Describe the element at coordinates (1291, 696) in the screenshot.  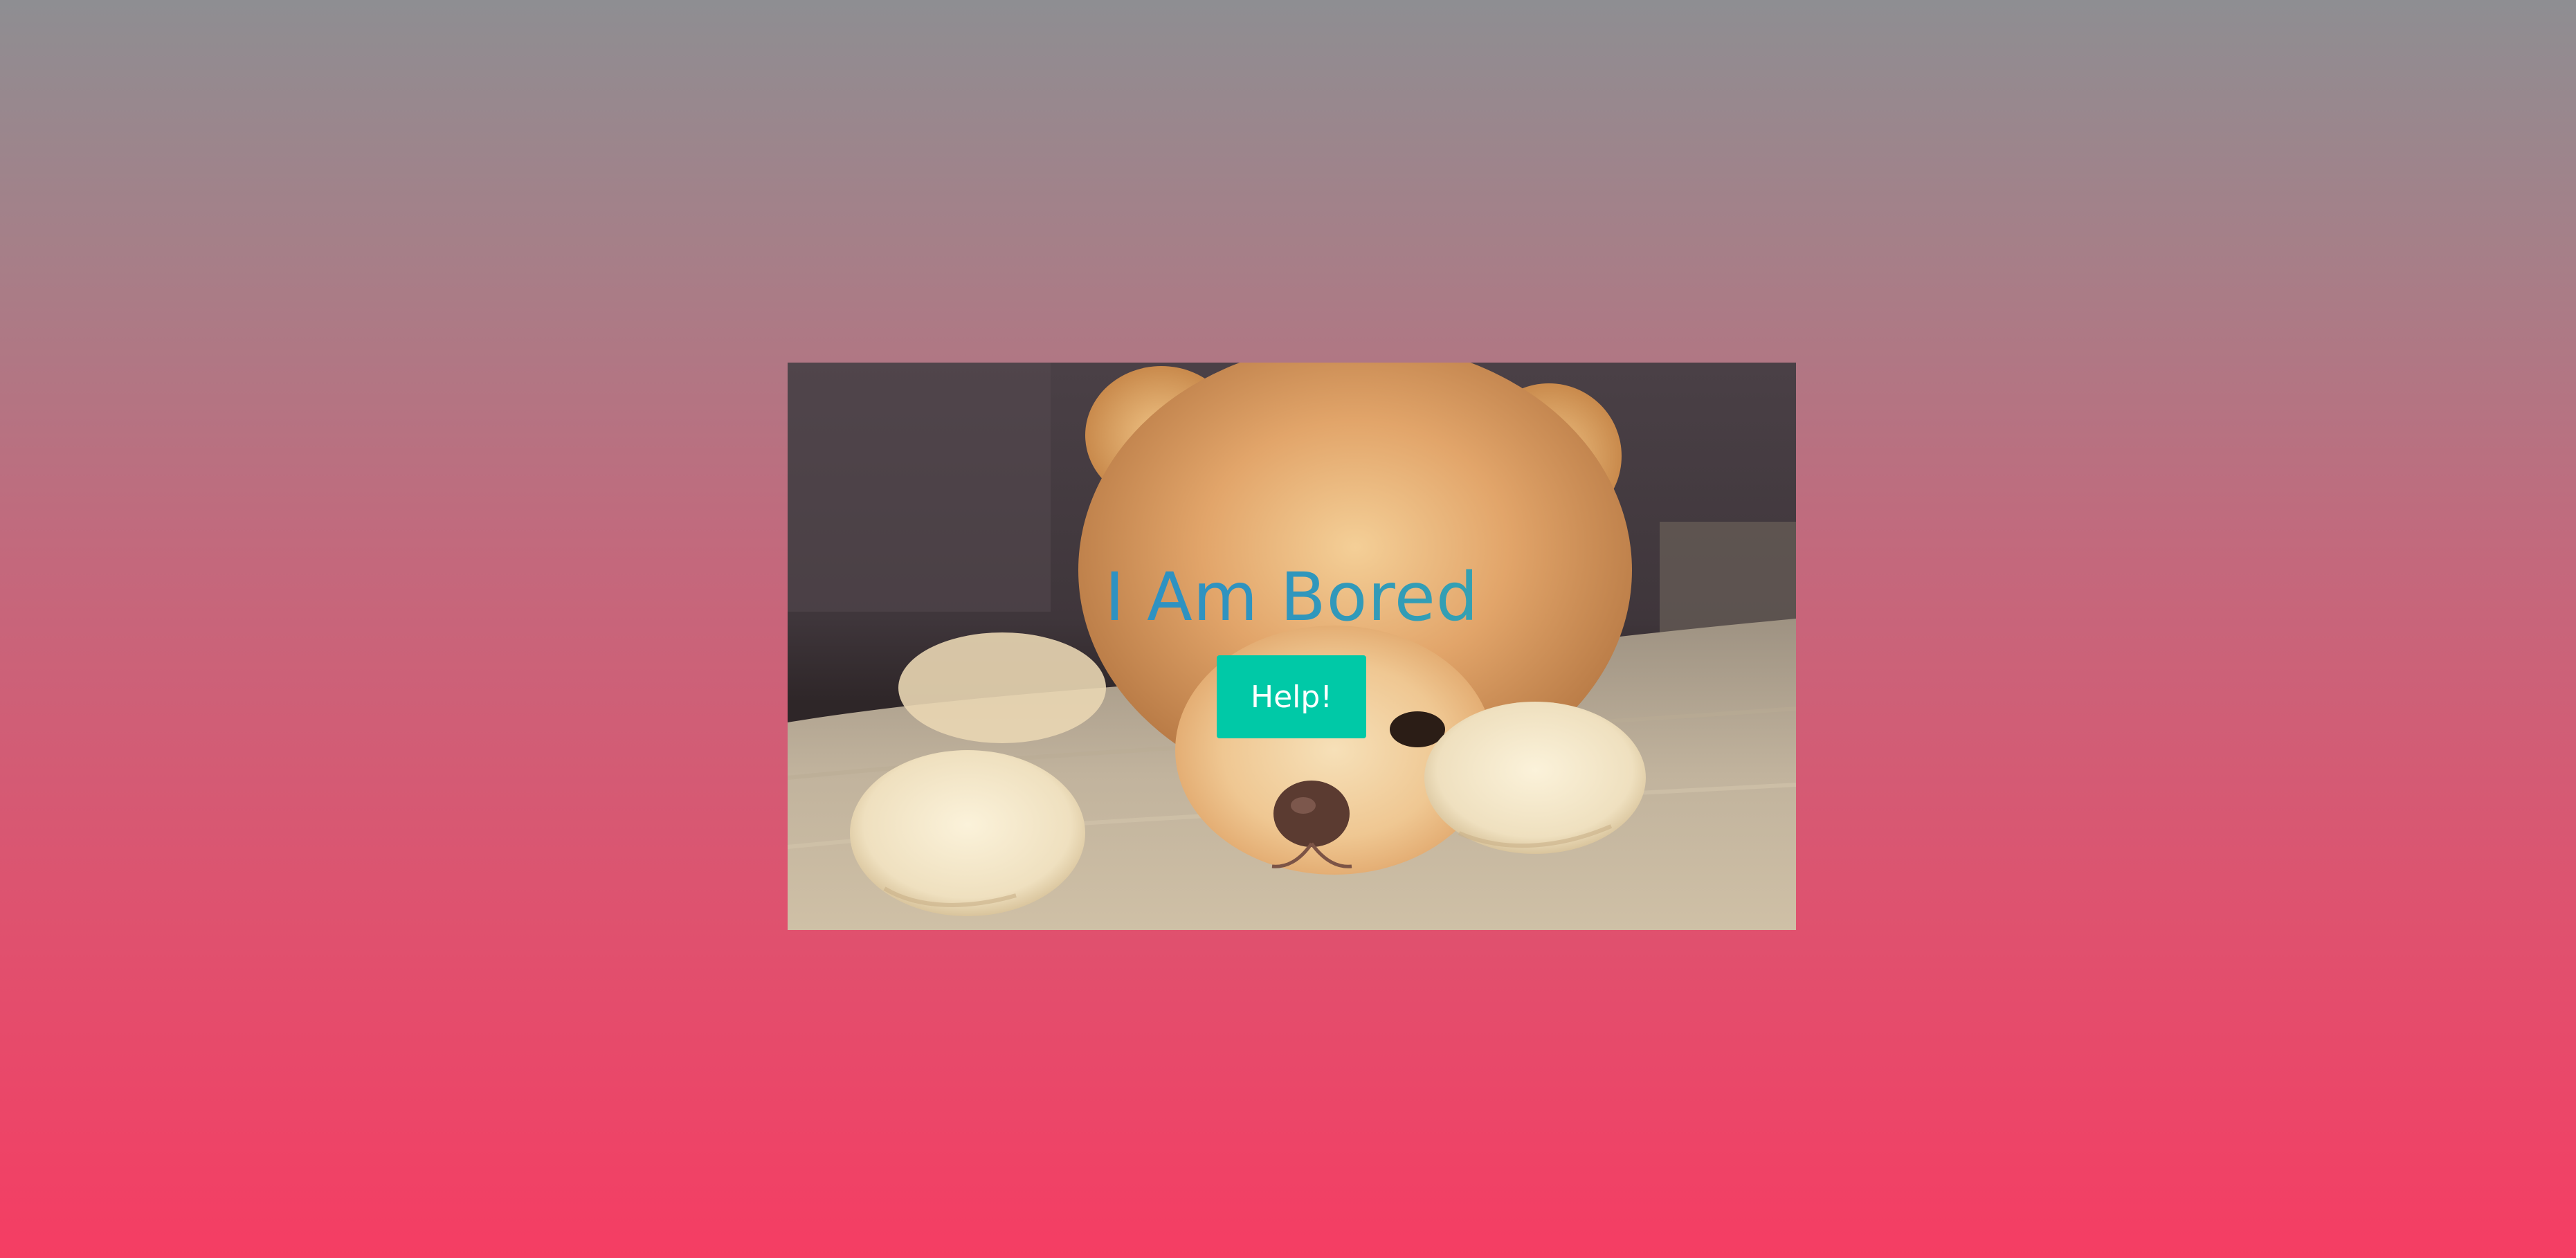
I see `help-button: Help!` at that location.